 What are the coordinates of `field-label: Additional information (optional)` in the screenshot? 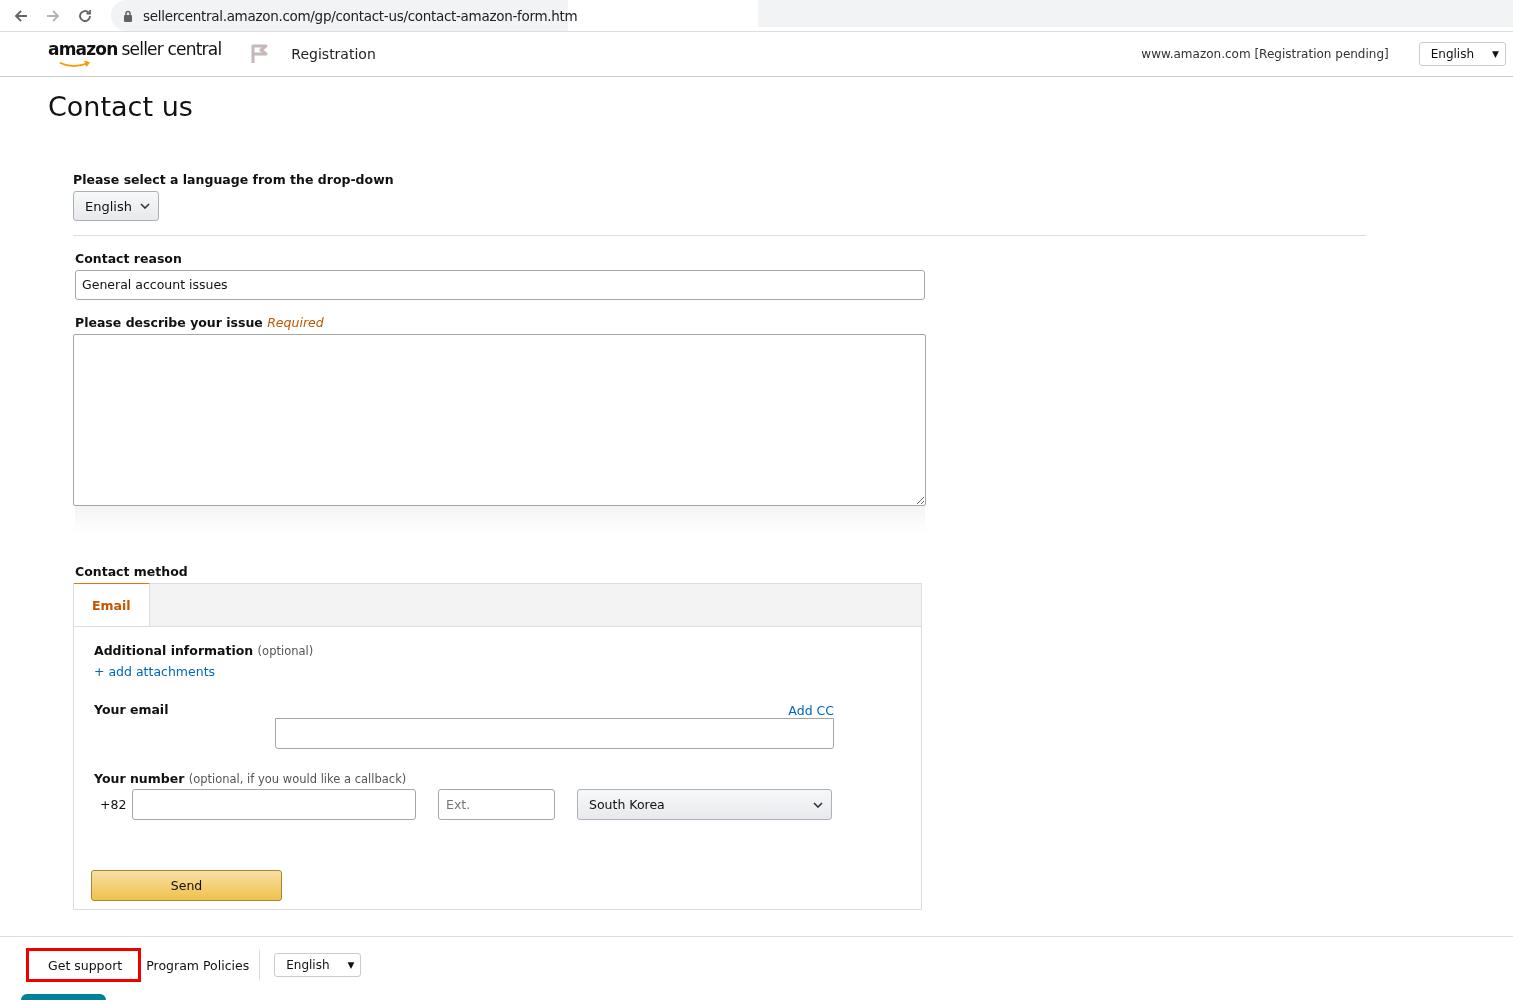 It's located at (204, 650).